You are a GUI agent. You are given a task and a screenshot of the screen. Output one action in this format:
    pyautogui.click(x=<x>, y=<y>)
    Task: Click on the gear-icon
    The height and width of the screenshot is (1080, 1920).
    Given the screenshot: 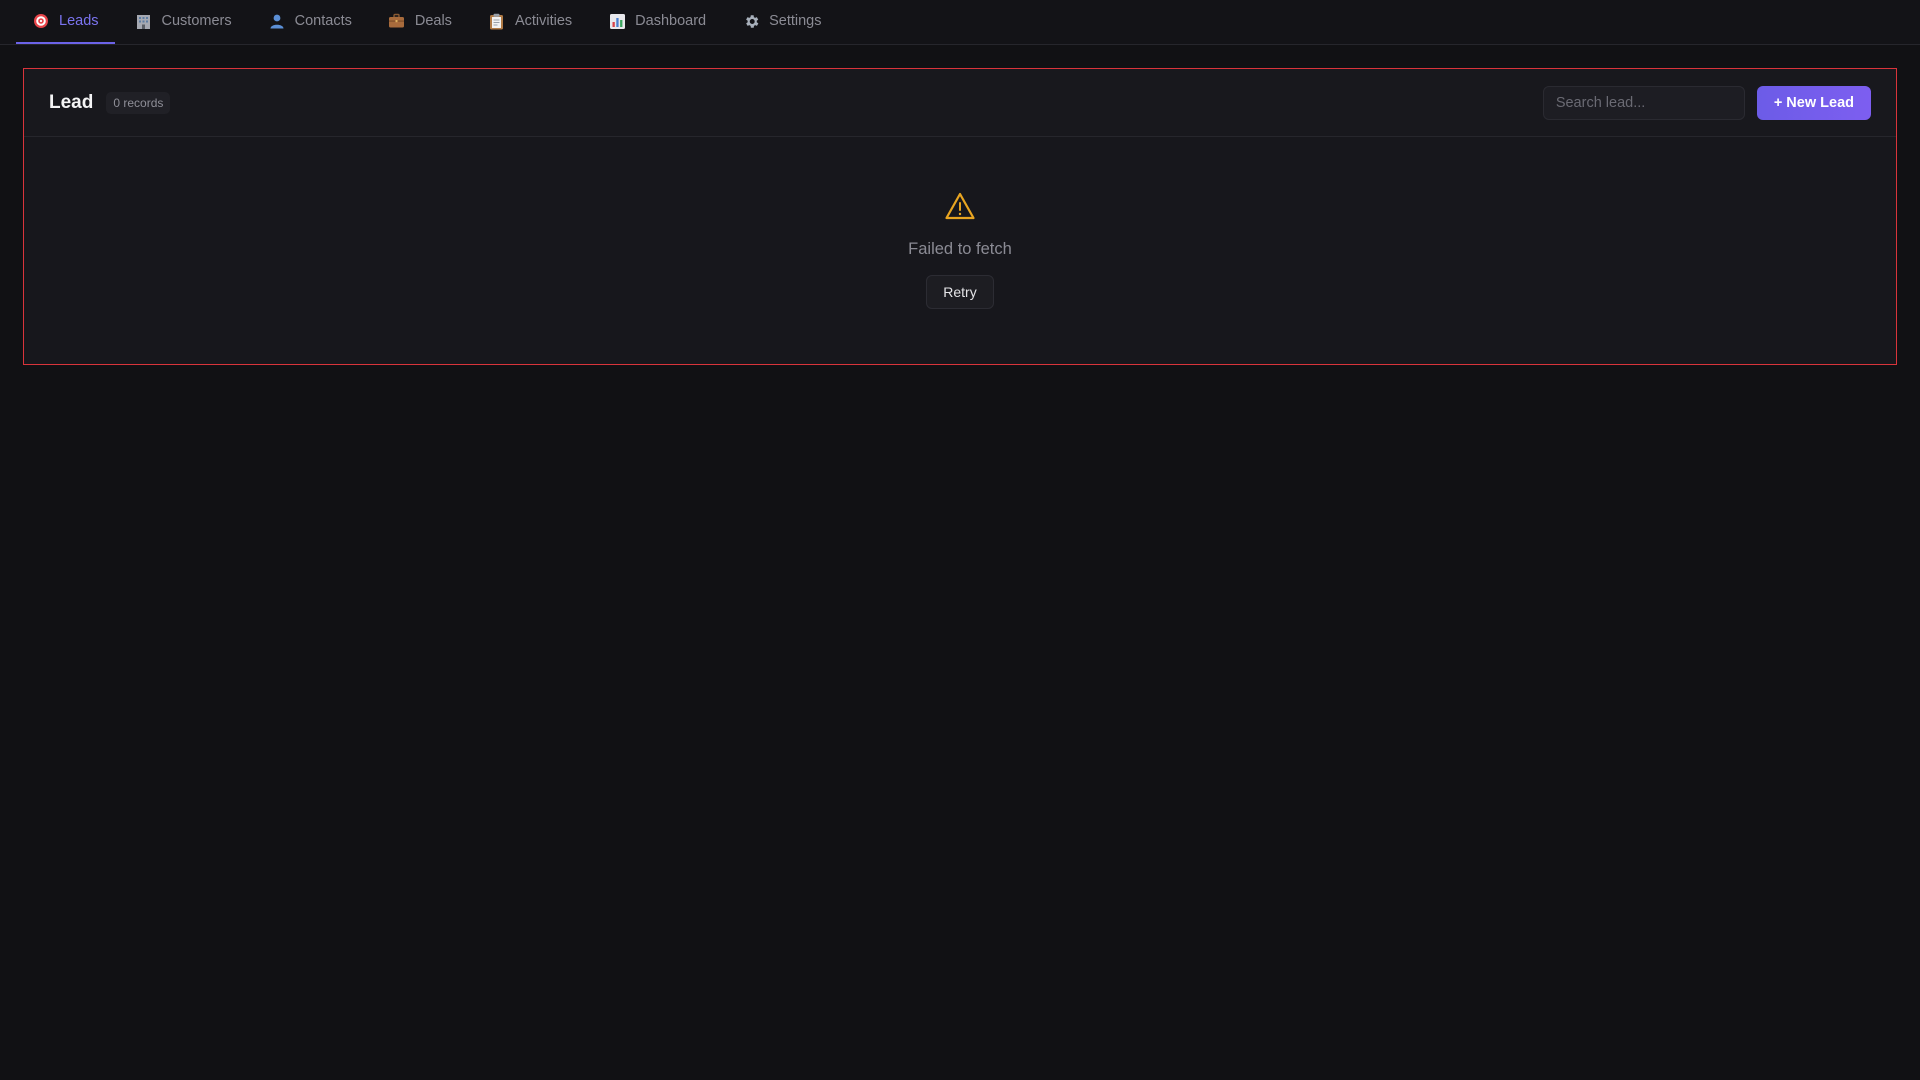 What is the action you would take?
    pyautogui.click(x=751, y=21)
    